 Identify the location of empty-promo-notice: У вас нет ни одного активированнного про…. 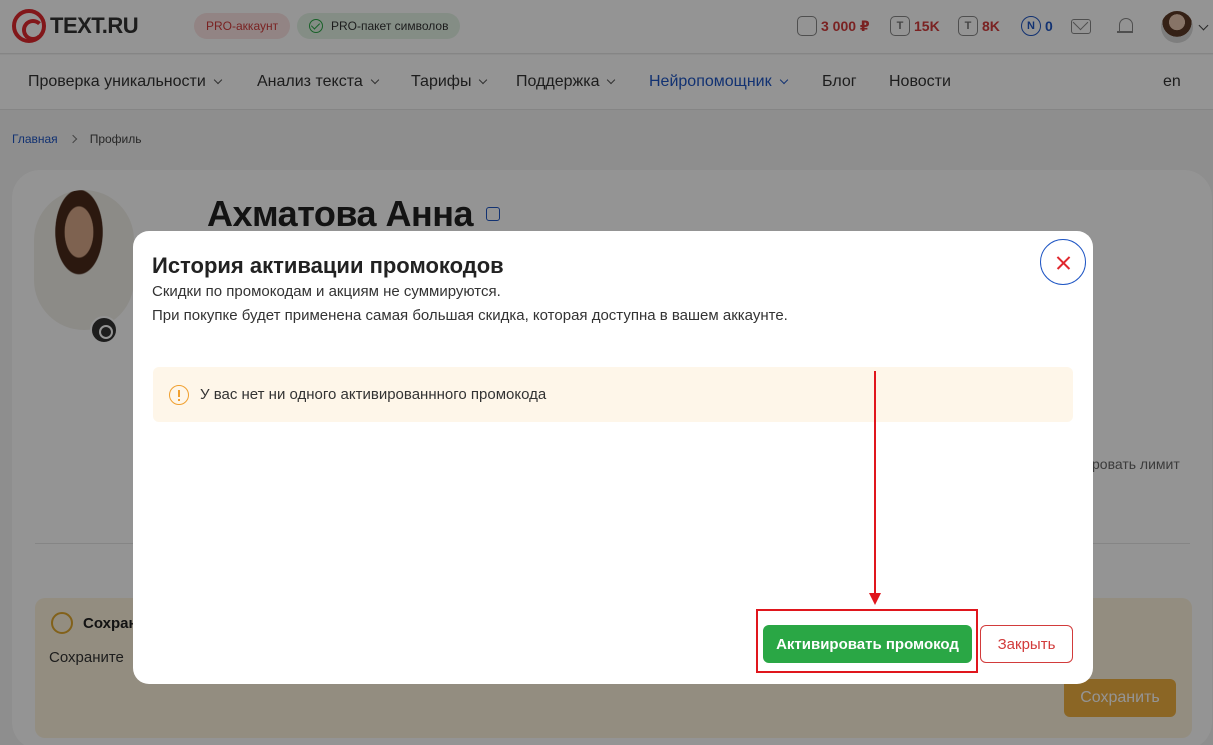
(613, 394).